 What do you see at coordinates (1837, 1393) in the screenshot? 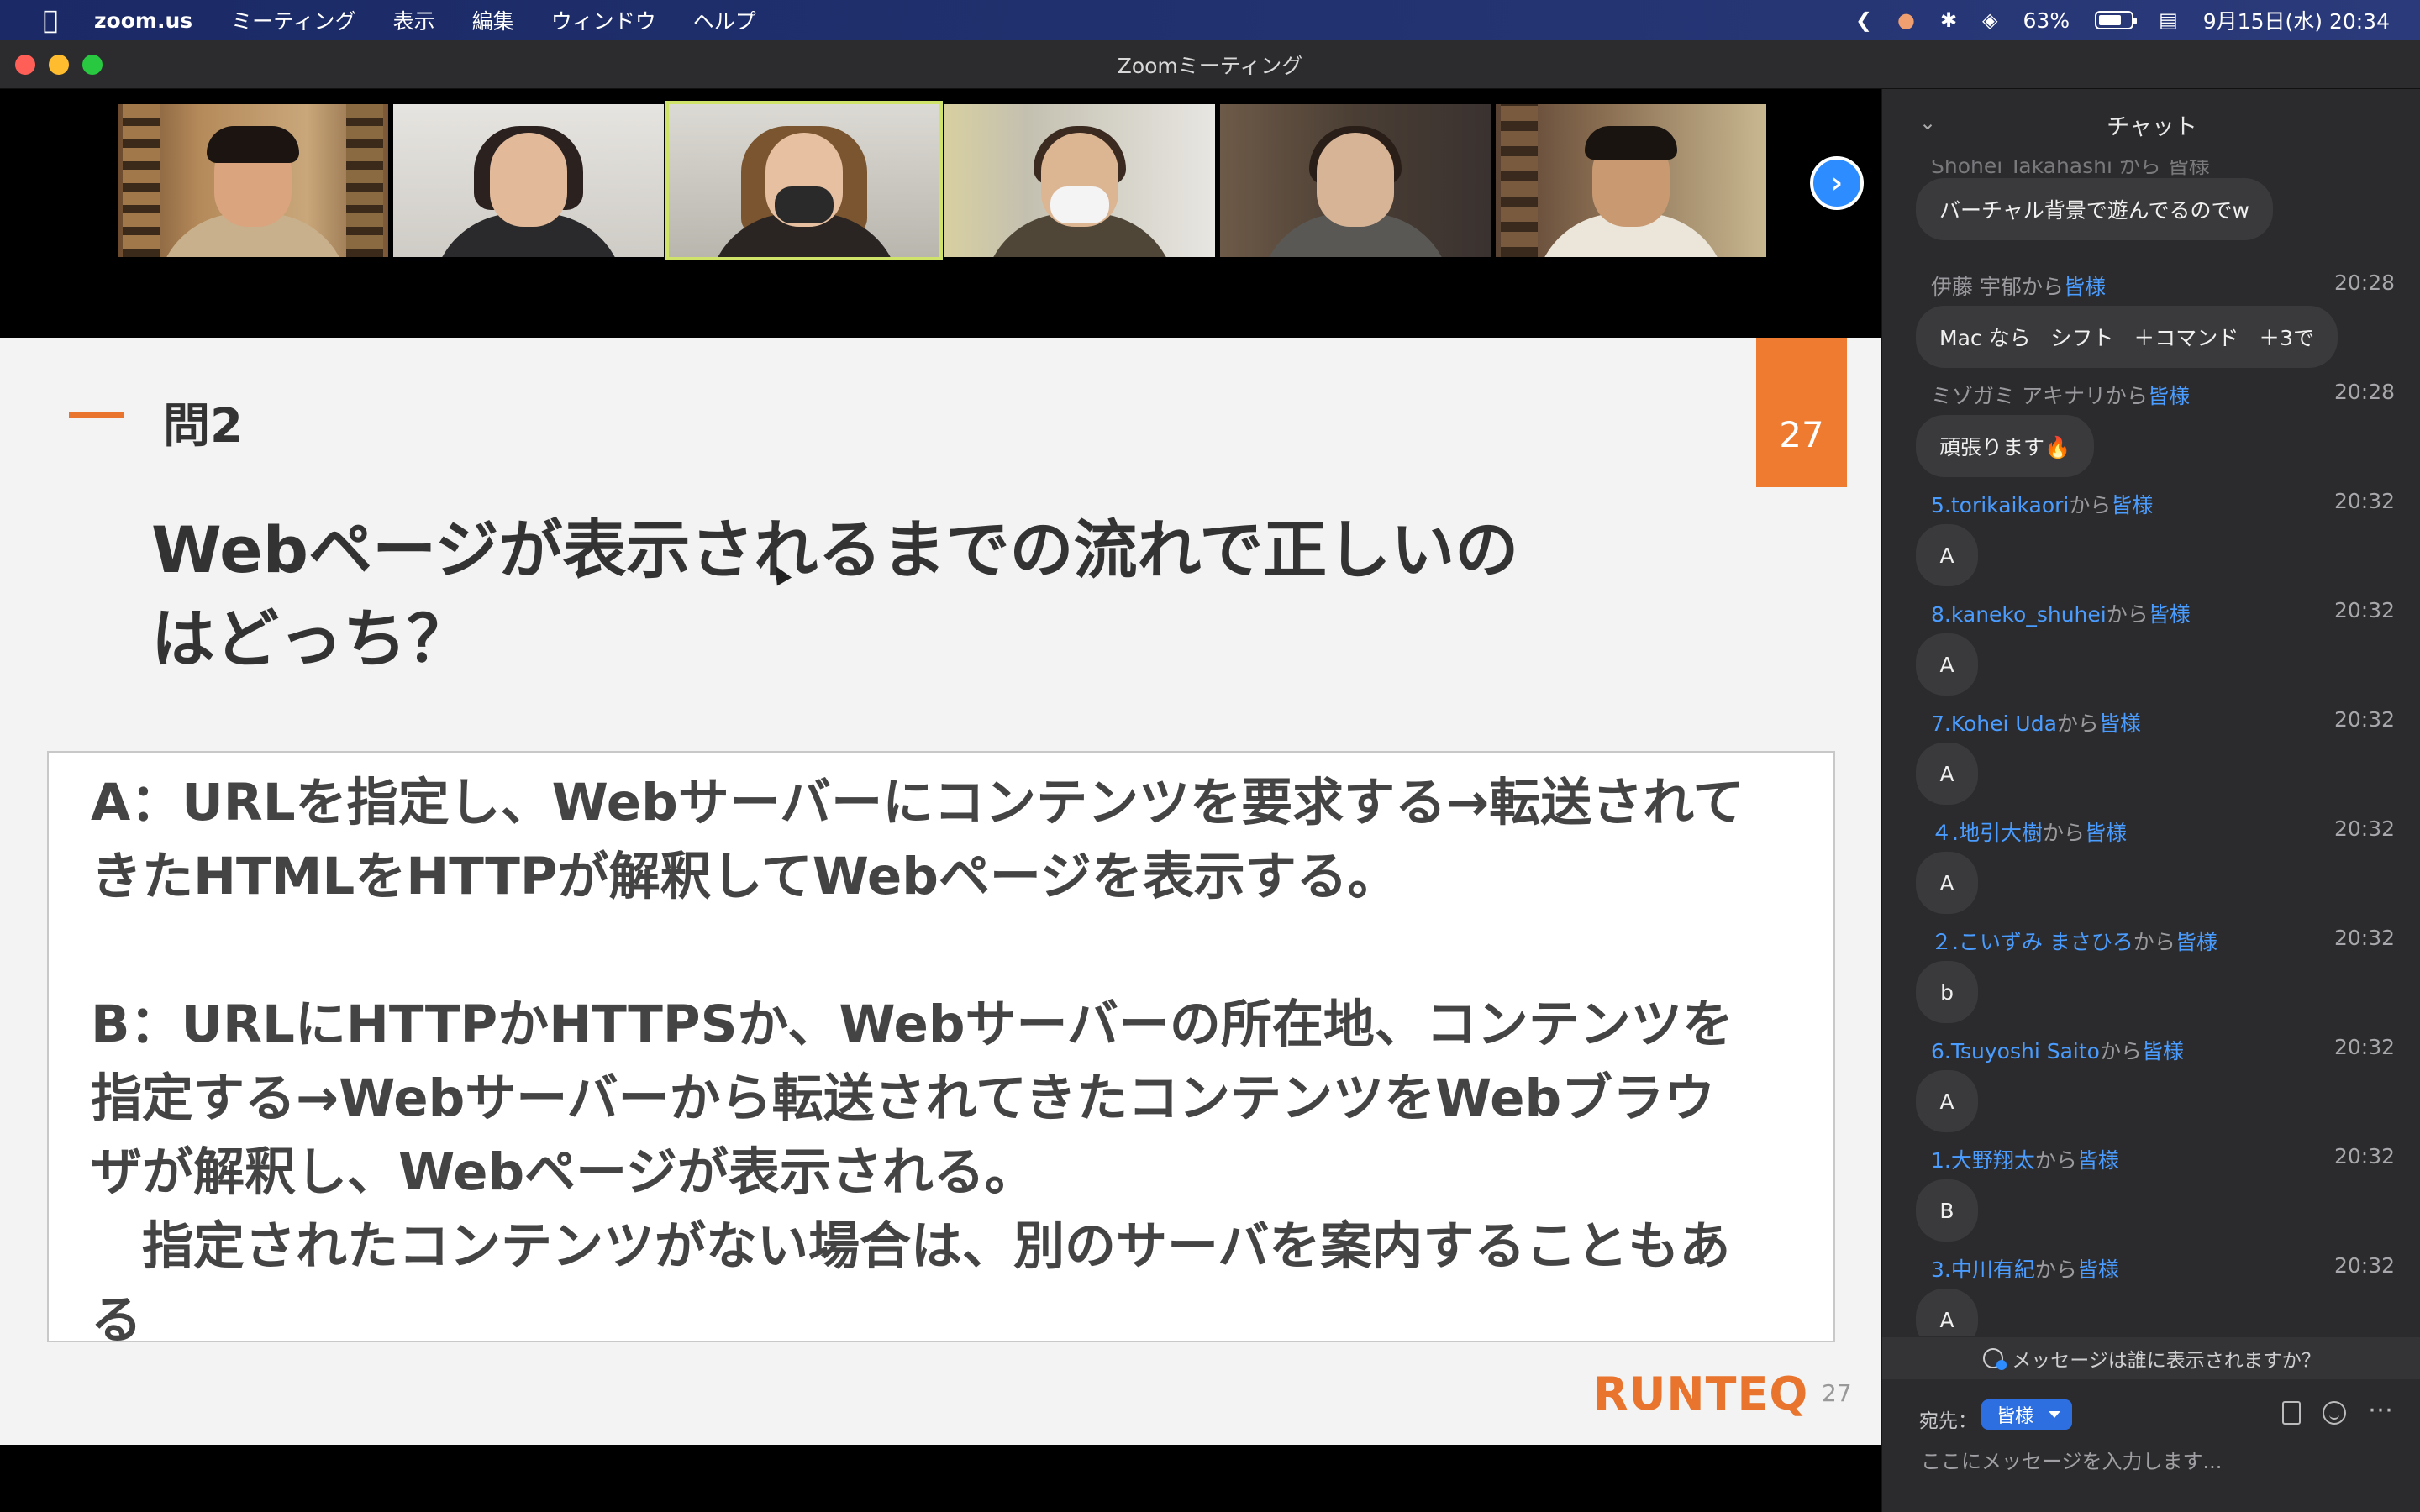
I see `slide-page-number: 27` at bounding box center [1837, 1393].